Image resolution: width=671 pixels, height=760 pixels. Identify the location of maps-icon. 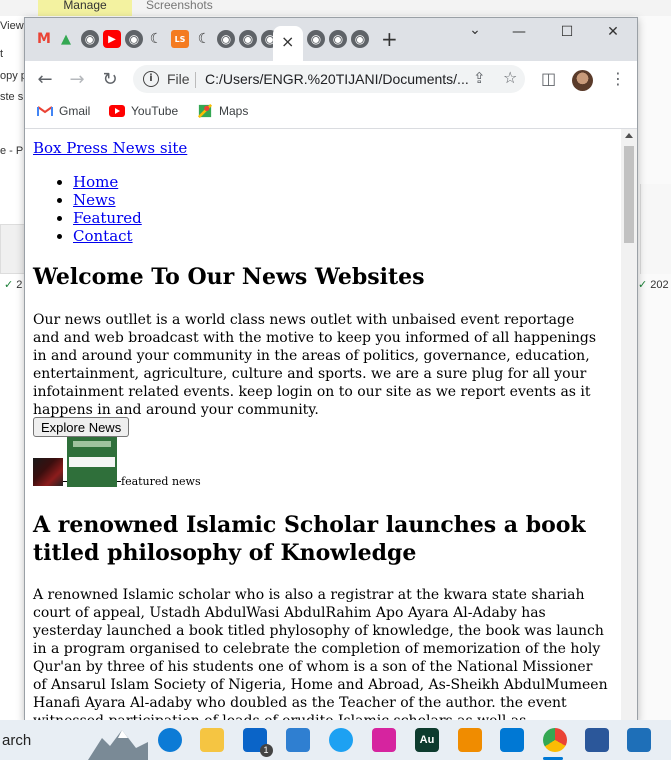
(205, 111).